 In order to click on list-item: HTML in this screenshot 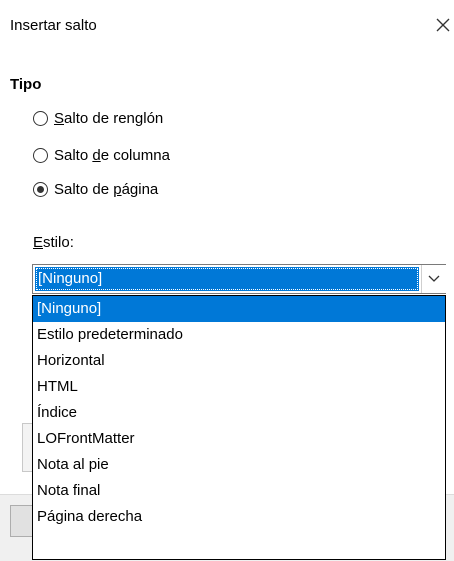, I will do `click(239, 387)`.